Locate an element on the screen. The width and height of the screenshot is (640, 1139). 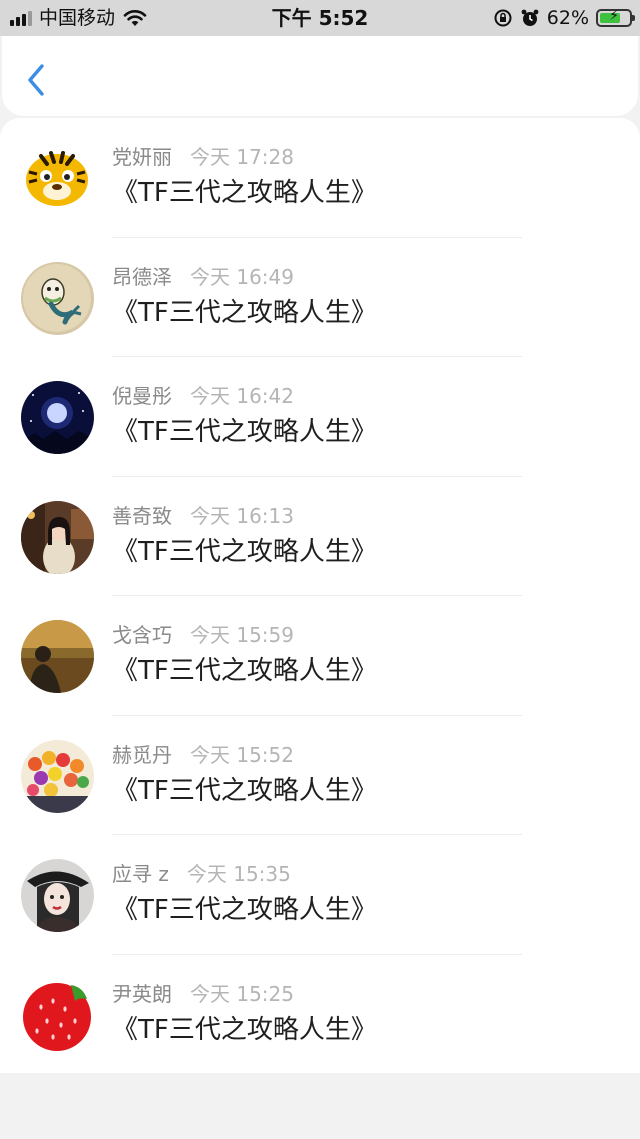
nav-header is located at coordinates (320, 76).